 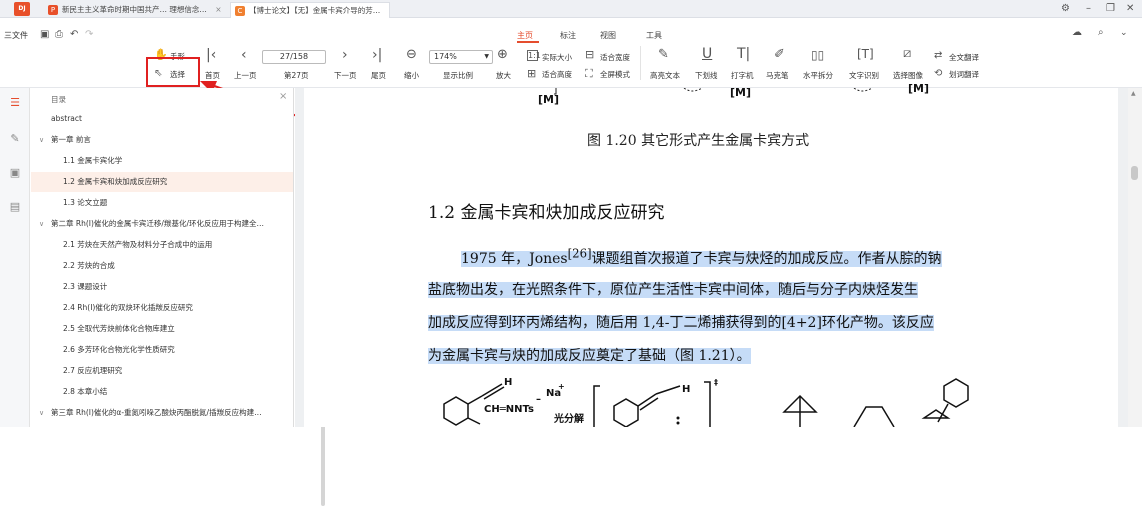 I want to click on toc-title: 目录, so click(x=58, y=99).